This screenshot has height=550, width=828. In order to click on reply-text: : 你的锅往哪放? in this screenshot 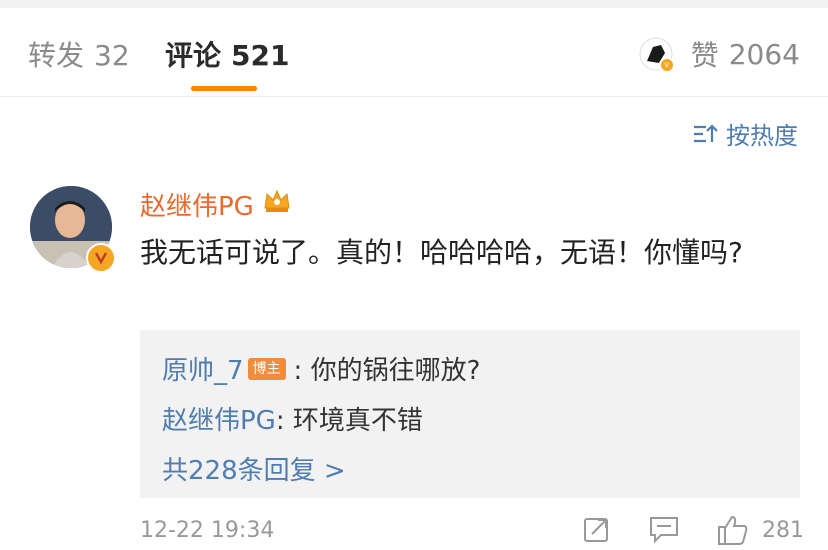, I will do `click(387, 371)`.